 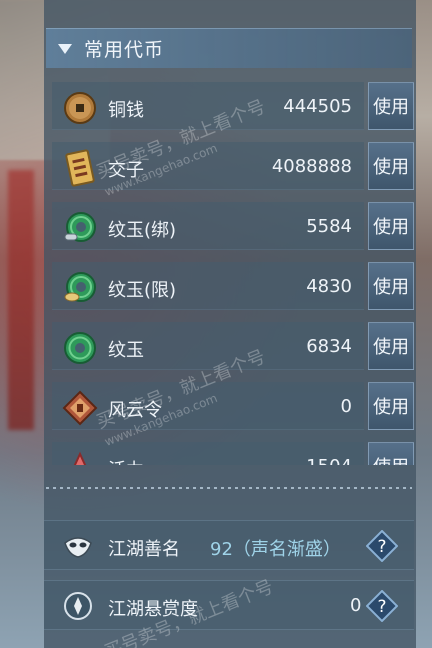 I want to click on jade-icon, so click(x=80, y=348).